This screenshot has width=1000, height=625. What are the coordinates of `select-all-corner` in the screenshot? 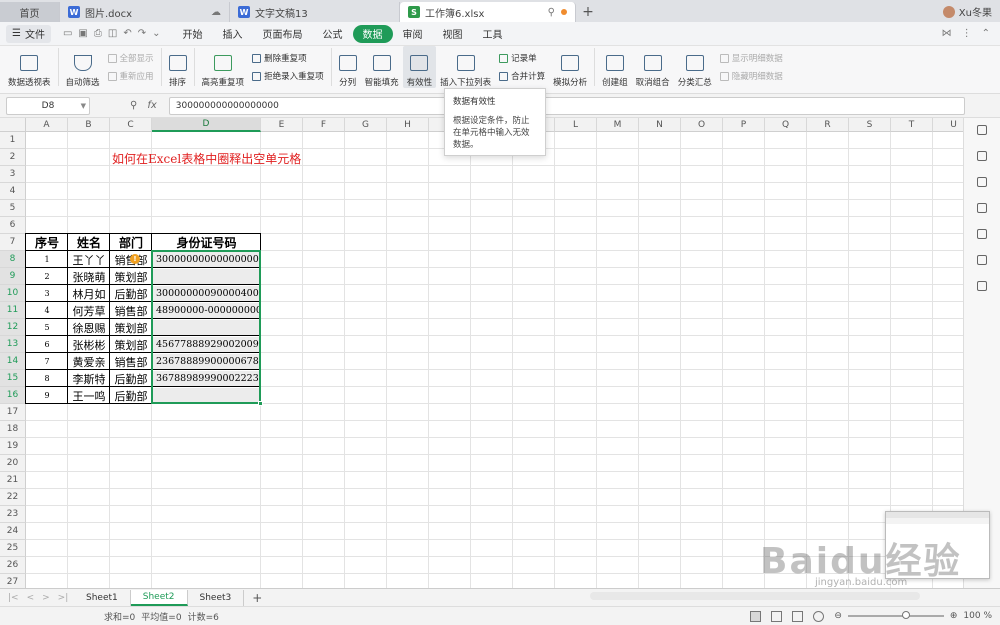 It's located at (13, 125).